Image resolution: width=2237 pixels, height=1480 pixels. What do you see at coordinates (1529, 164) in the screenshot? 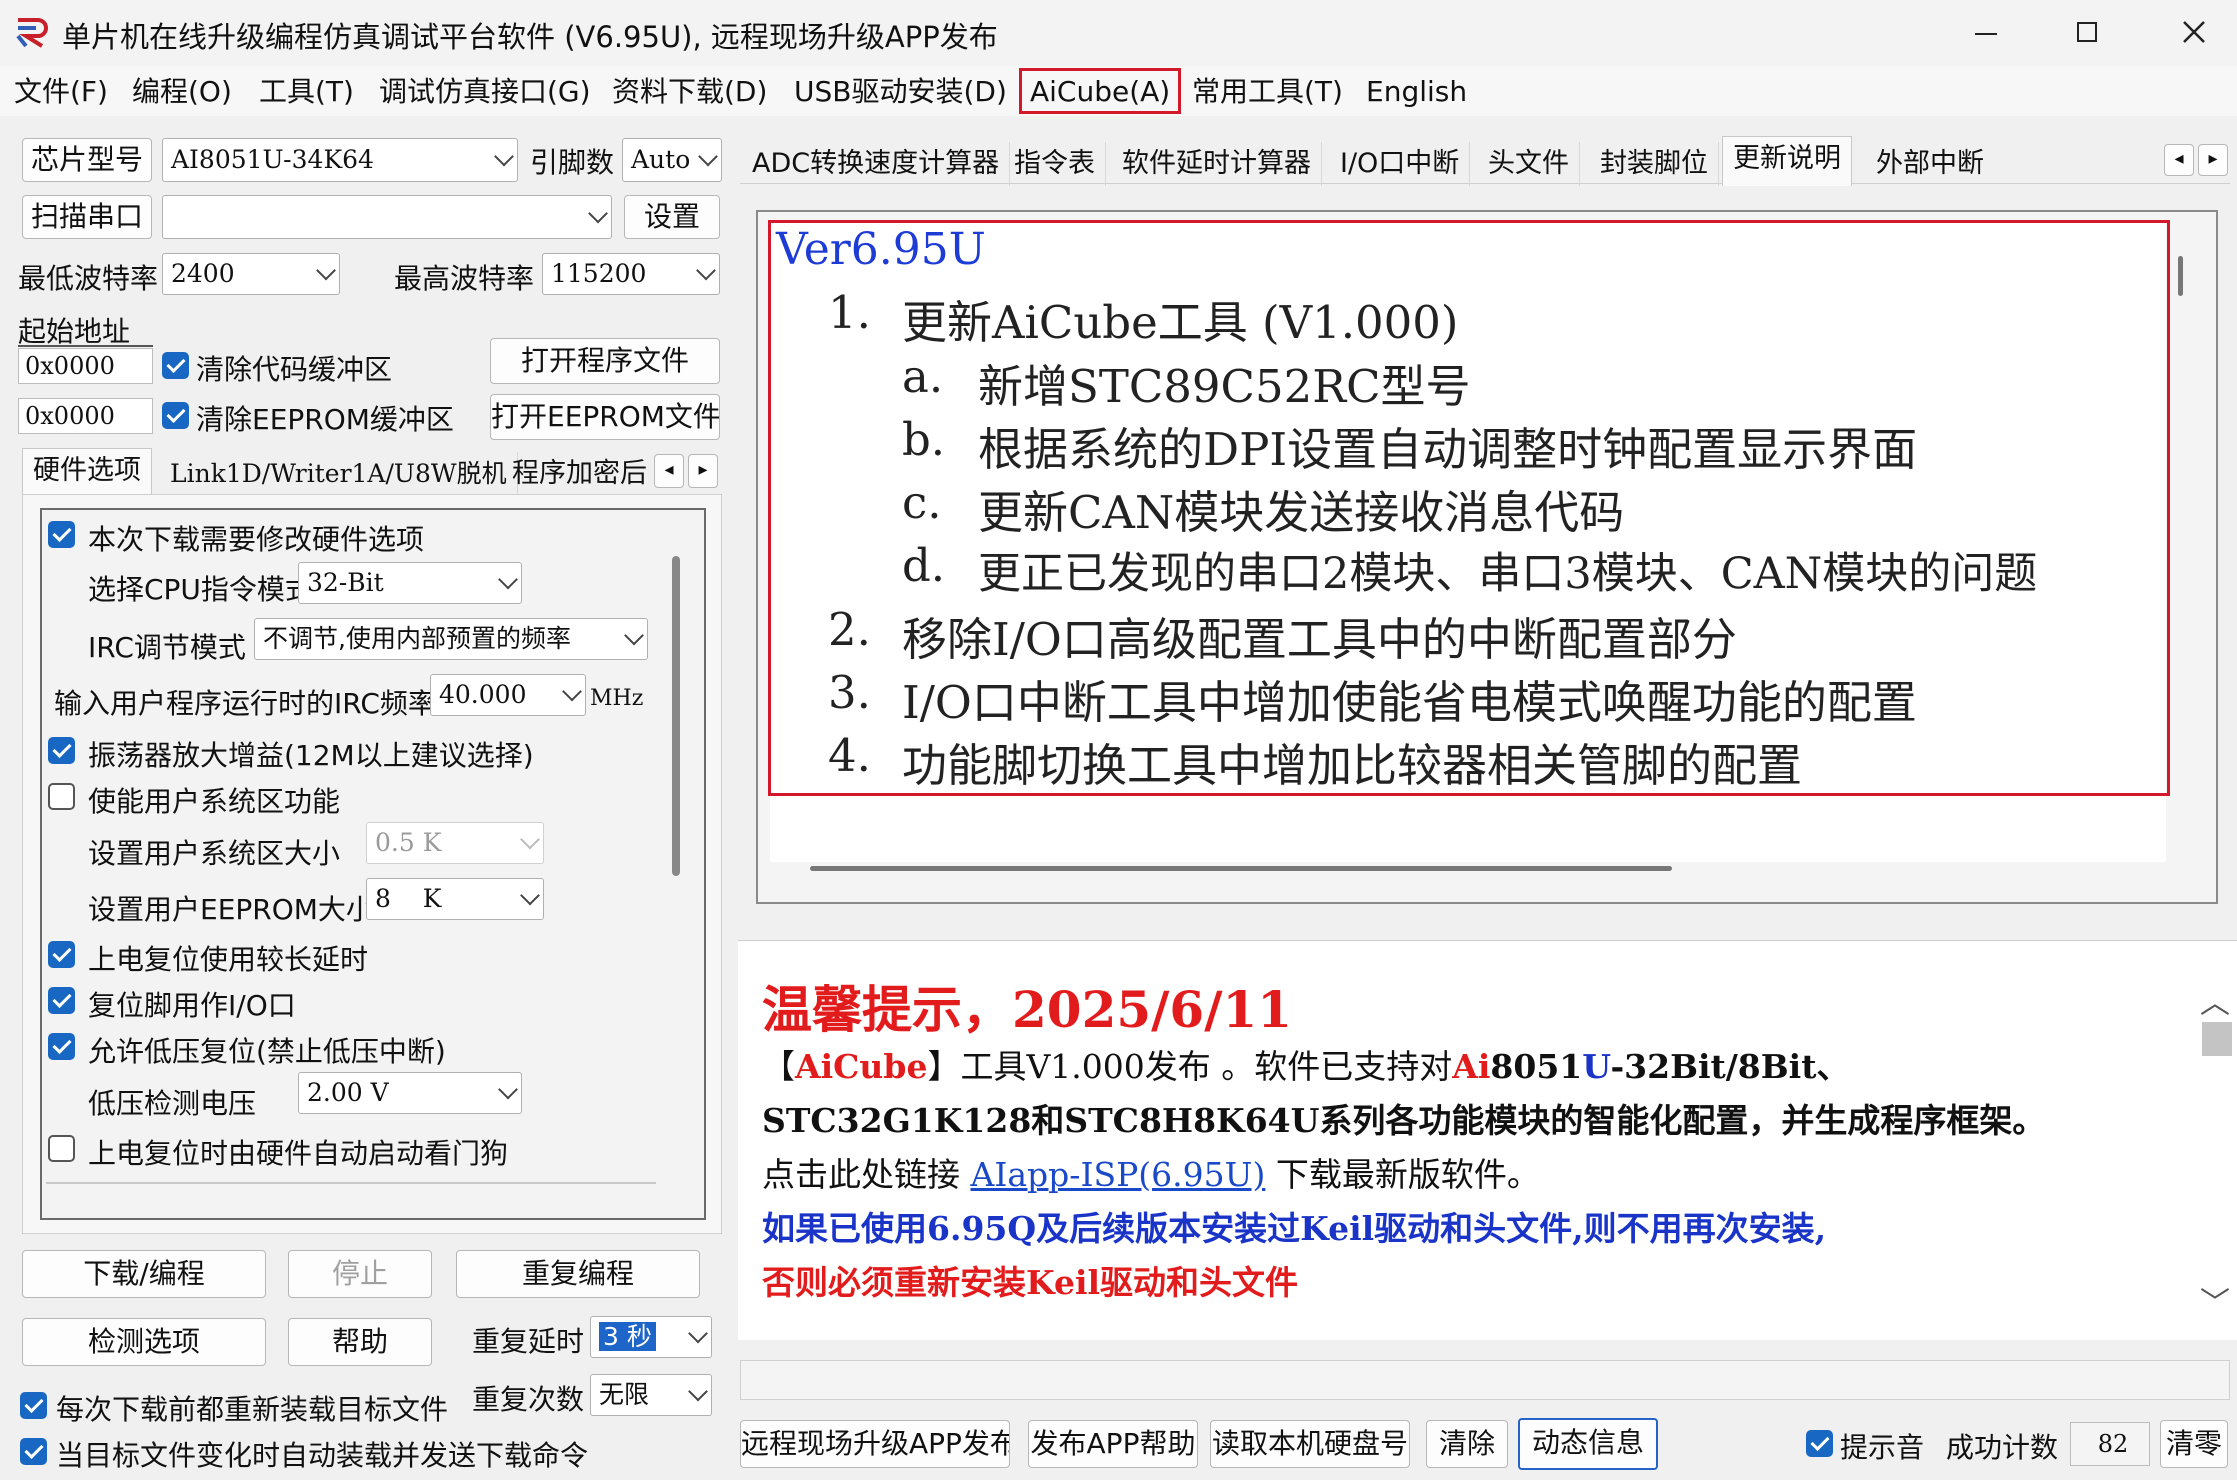
I see `tab-header-file: 头文件` at bounding box center [1529, 164].